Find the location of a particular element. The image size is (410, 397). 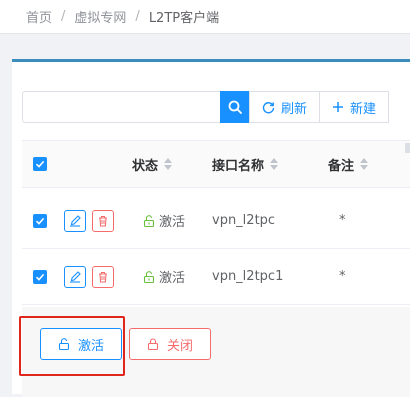

interface-name-cell: vpn_l2tpc1 is located at coordinates (248, 276).